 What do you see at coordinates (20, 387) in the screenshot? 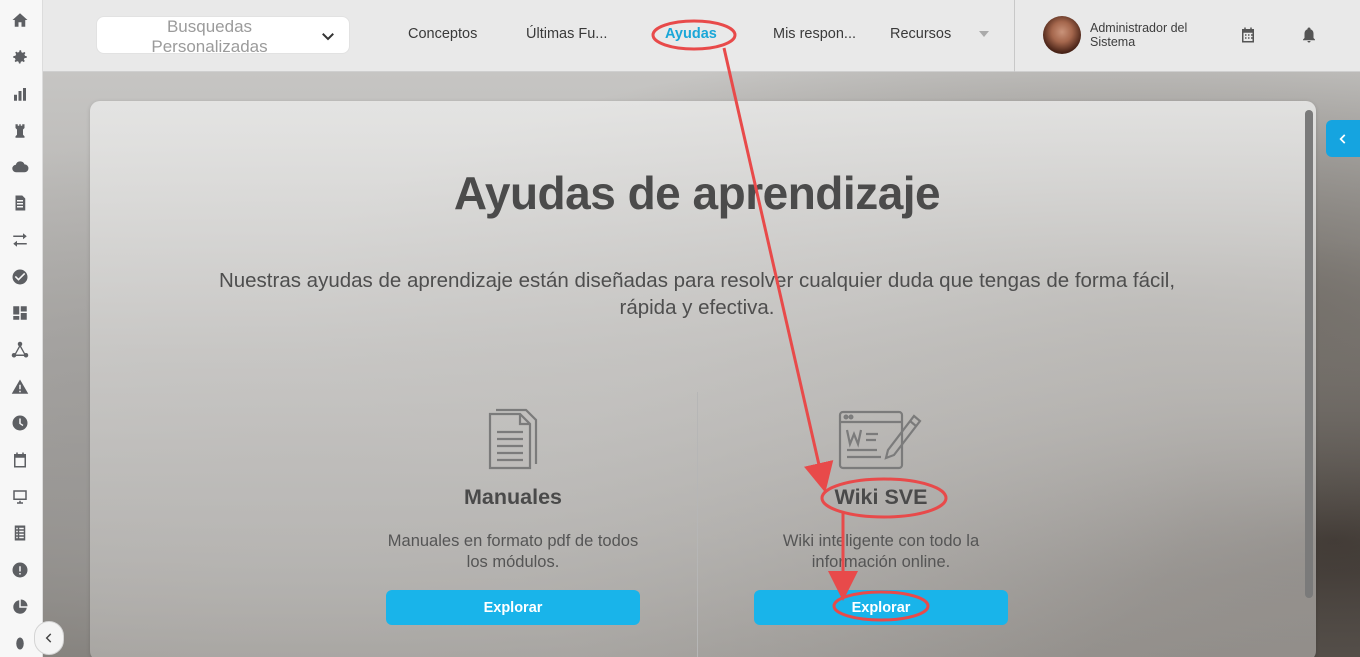
I see `warning-icon` at bounding box center [20, 387].